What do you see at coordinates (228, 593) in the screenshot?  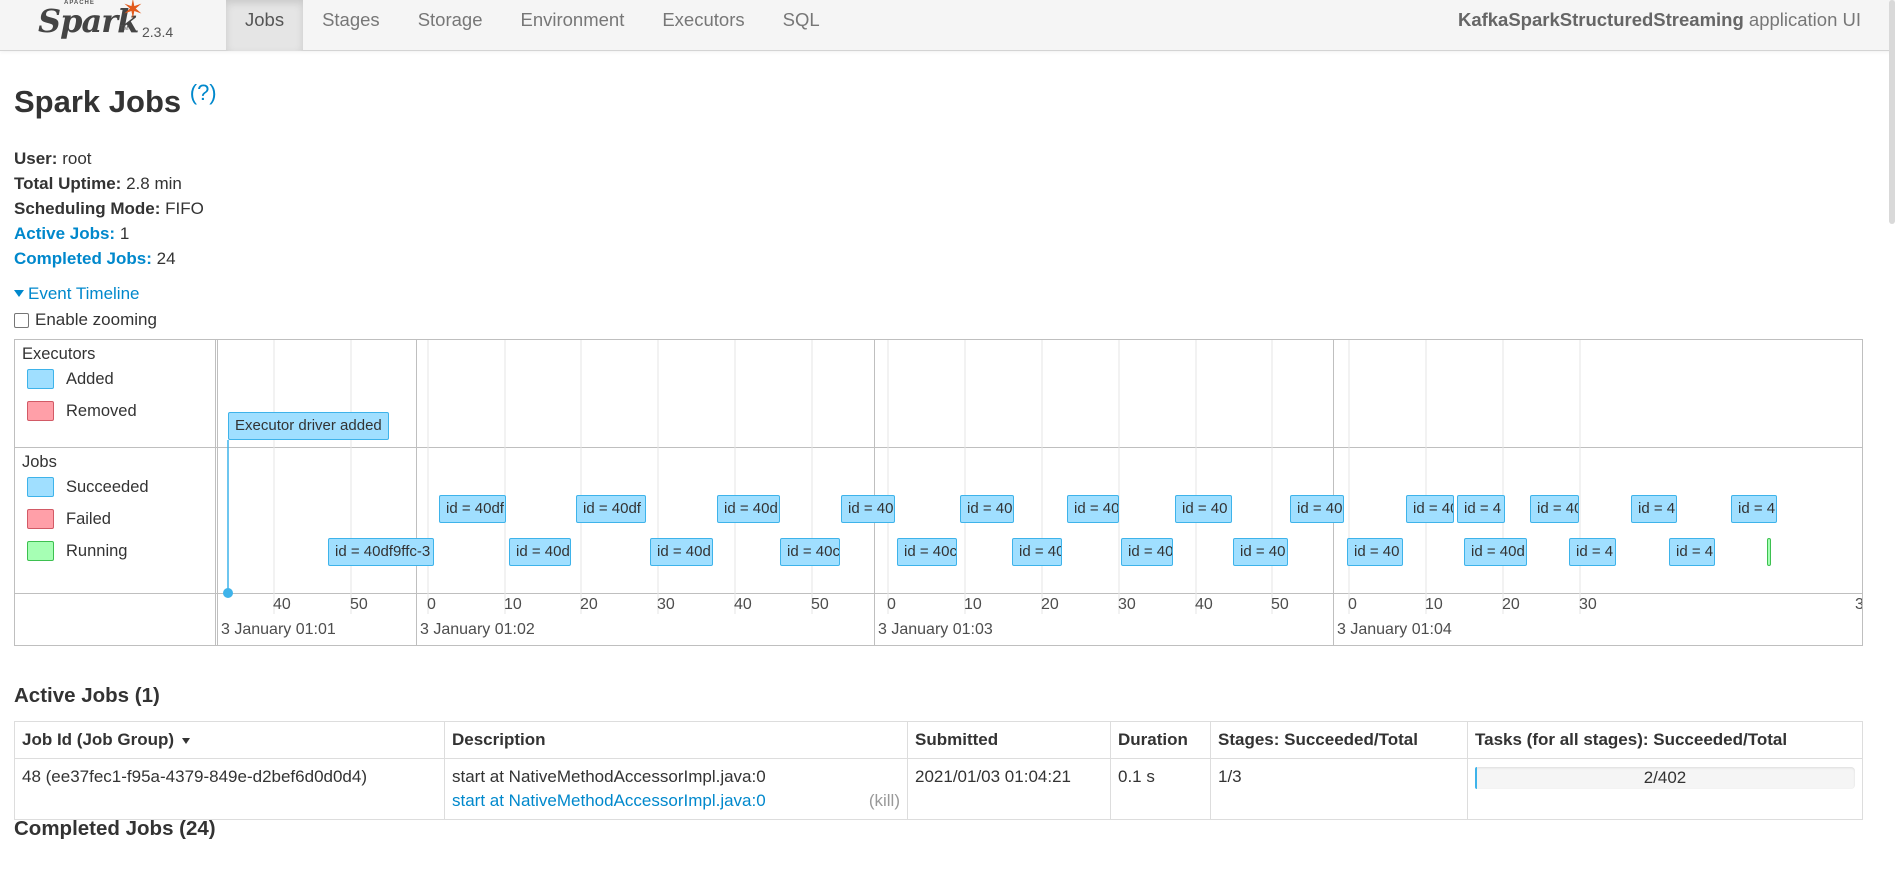 I see `executor-added-marker-dot` at bounding box center [228, 593].